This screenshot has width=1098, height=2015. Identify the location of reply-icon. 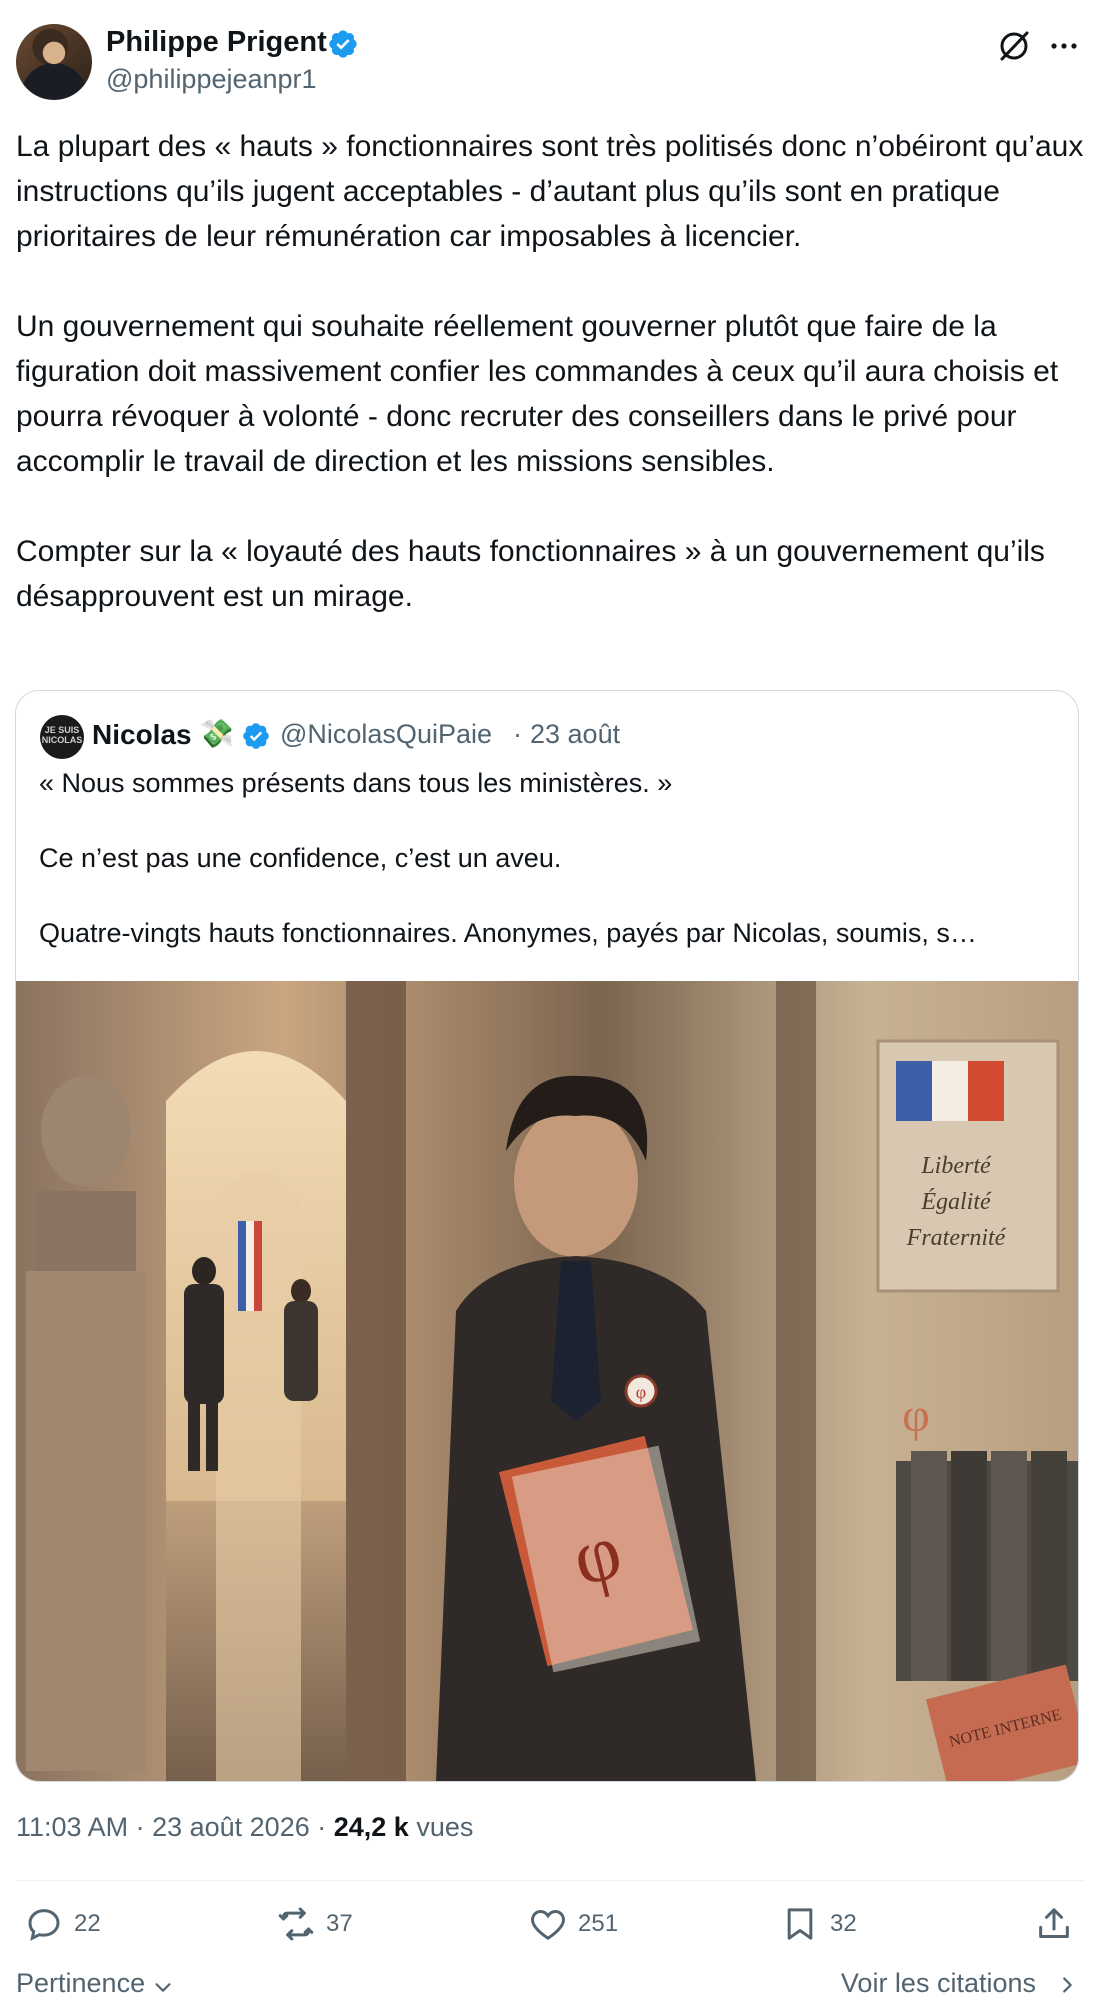
(44, 1925).